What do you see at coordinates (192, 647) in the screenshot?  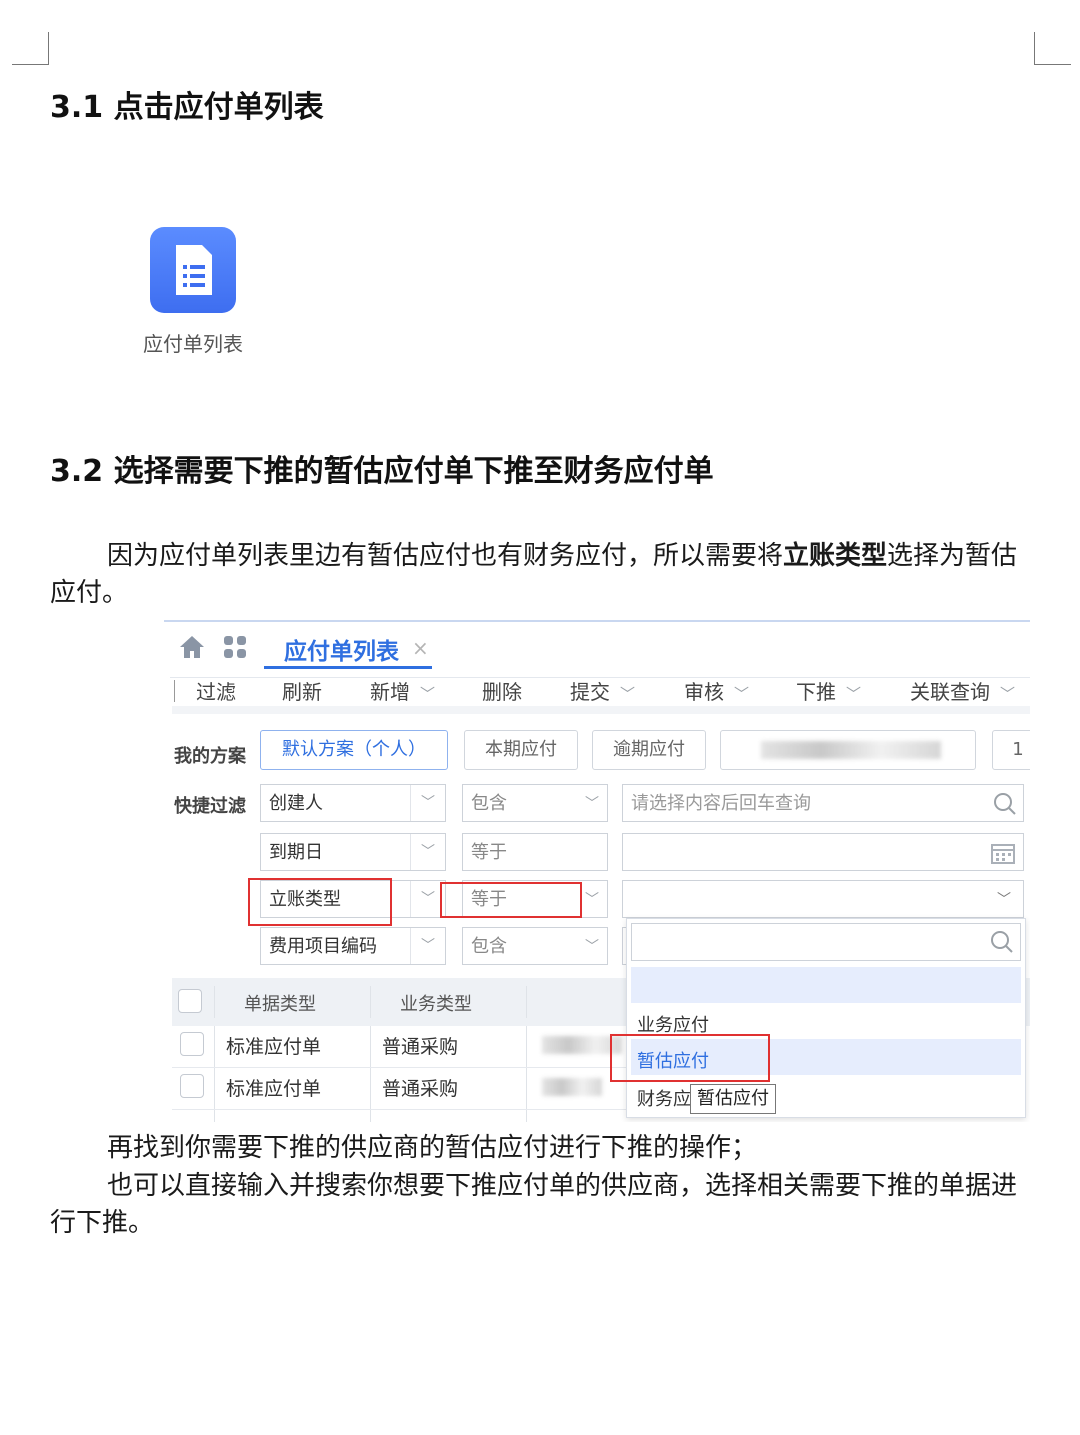 I see `home-icon` at bounding box center [192, 647].